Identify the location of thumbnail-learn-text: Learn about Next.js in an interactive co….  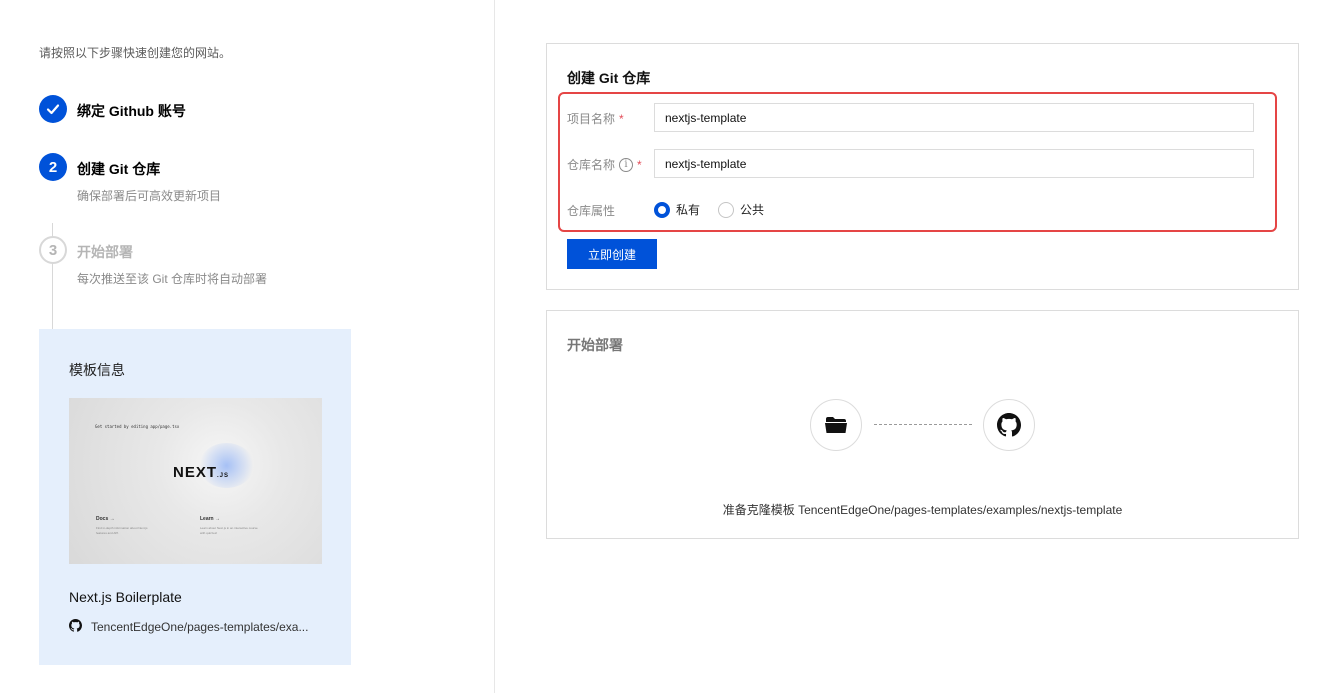
(229, 530).